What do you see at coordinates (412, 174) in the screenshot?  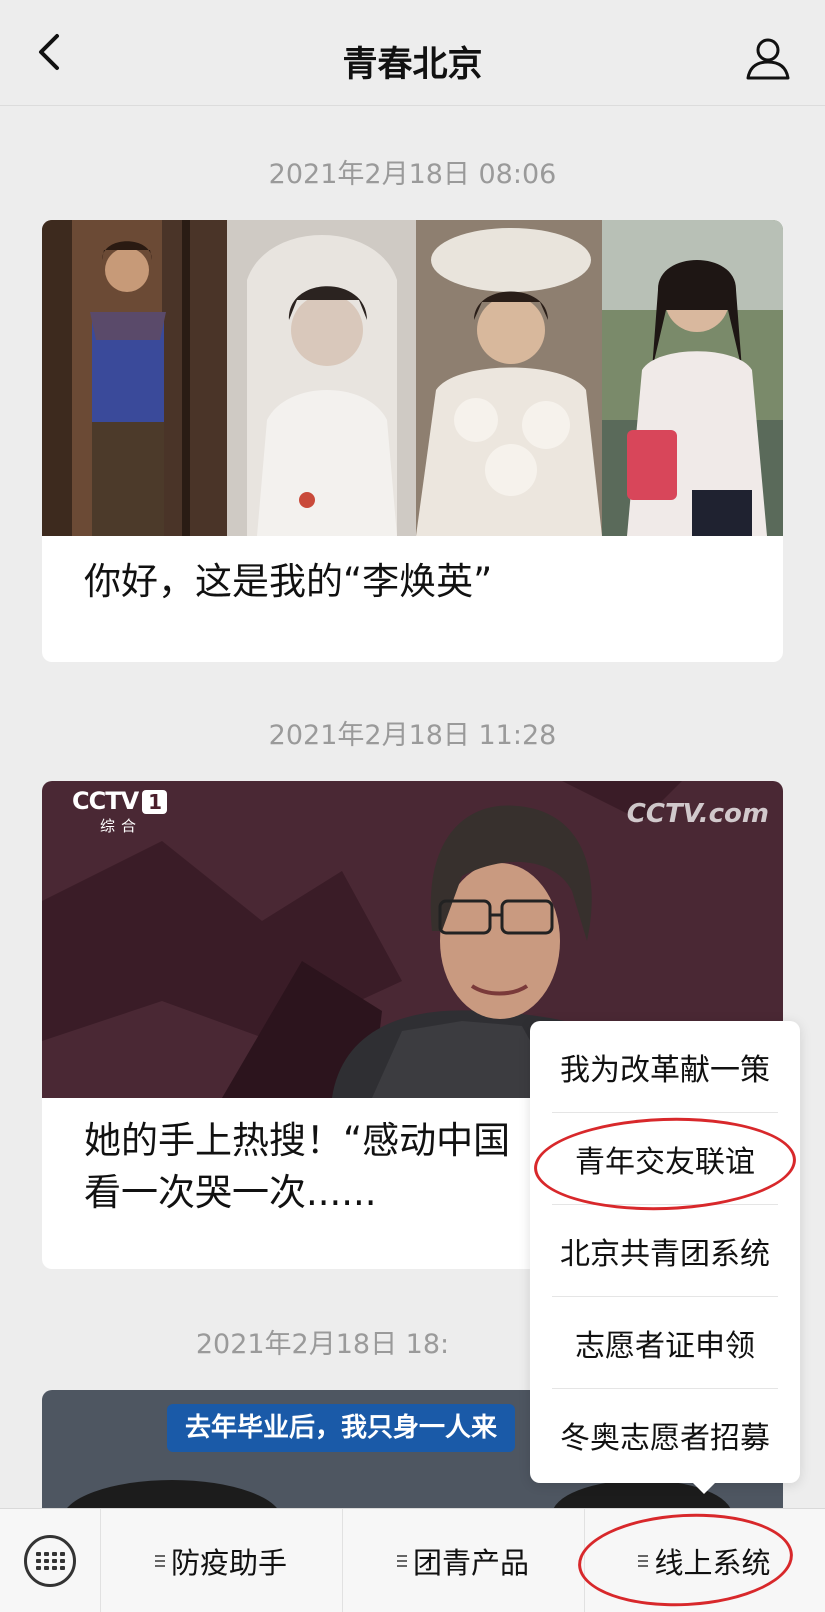 I see `message-timestamp: 2021年2月18日 08:06` at bounding box center [412, 174].